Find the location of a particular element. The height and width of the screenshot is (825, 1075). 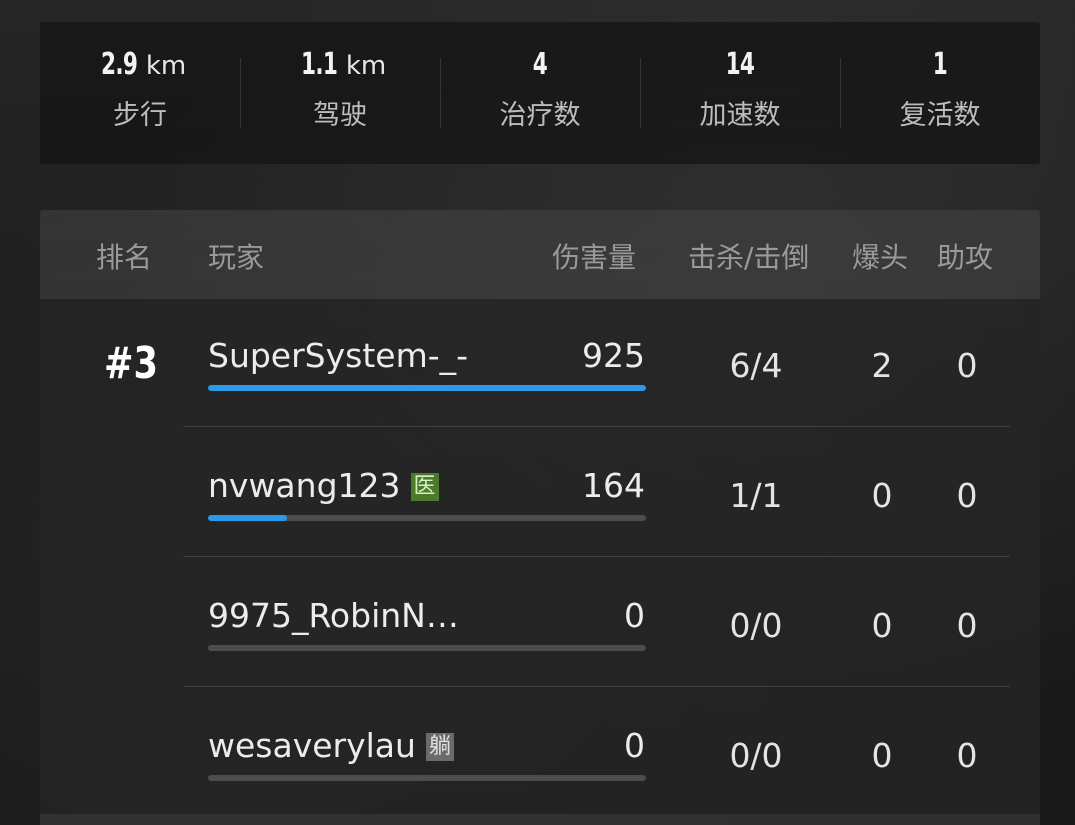

stat-drive: 1.1 km 驾驶 is located at coordinates (340, 93).